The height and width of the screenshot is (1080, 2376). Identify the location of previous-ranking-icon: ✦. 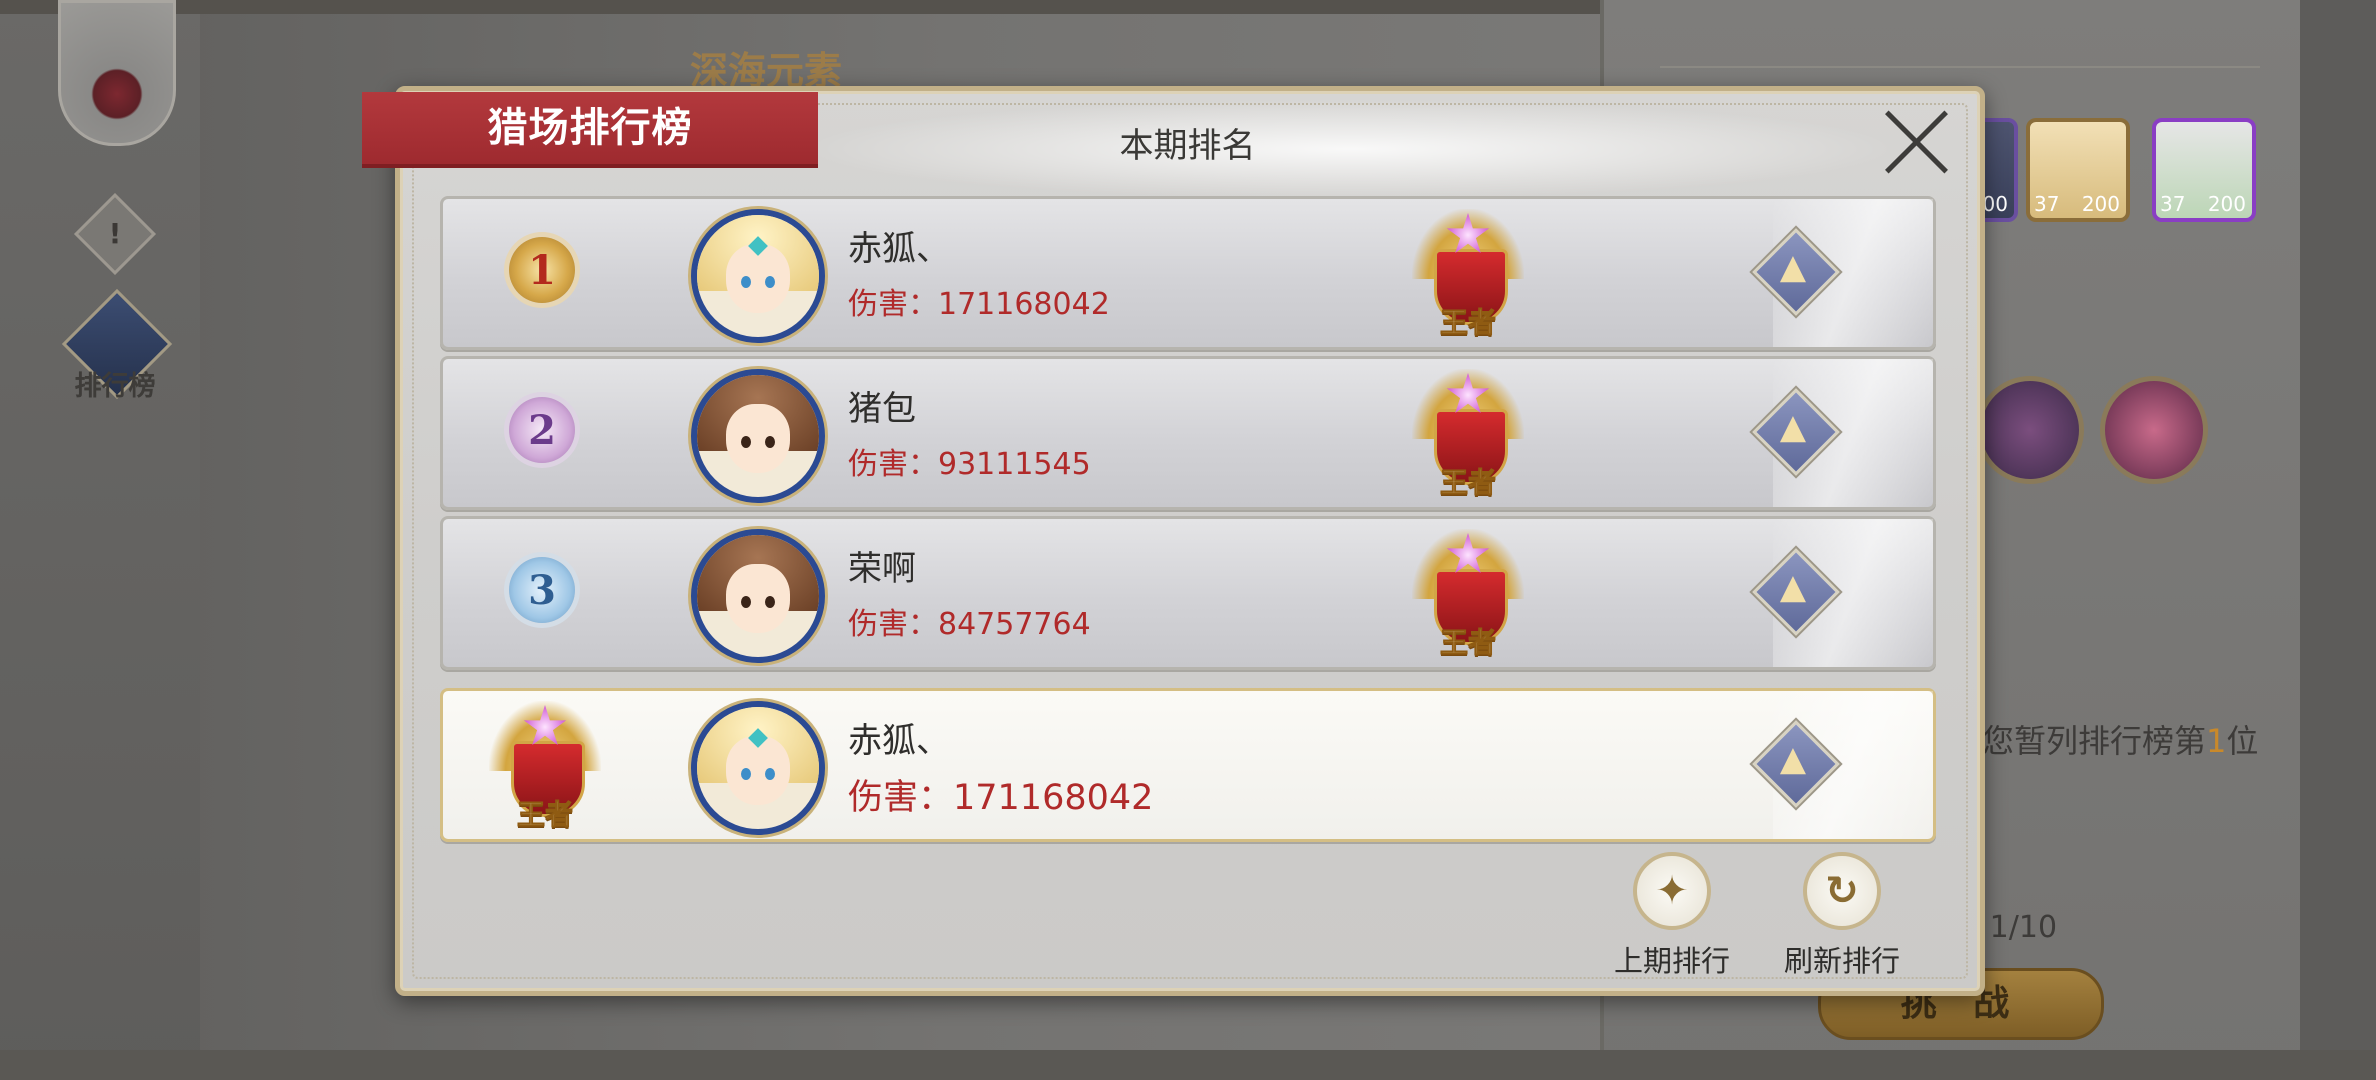
(1672, 891).